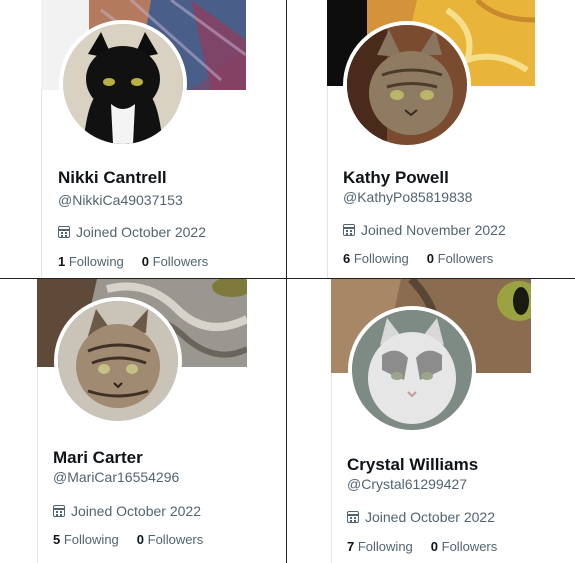  Describe the element at coordinates (422, 546) in the screenshot. I see `follow-stats: 7 Following 0 Followers` at that location.